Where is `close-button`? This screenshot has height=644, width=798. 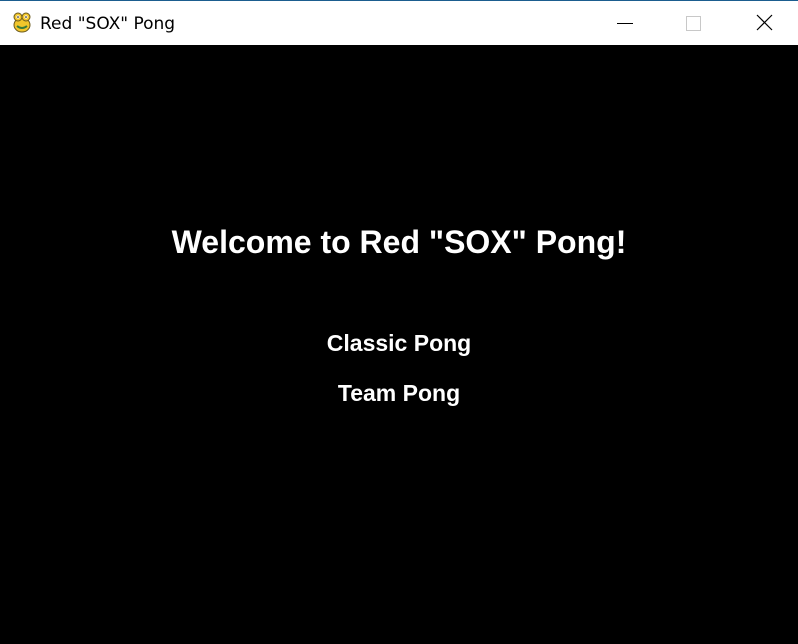 close-button is located at coordinates (764, 23).